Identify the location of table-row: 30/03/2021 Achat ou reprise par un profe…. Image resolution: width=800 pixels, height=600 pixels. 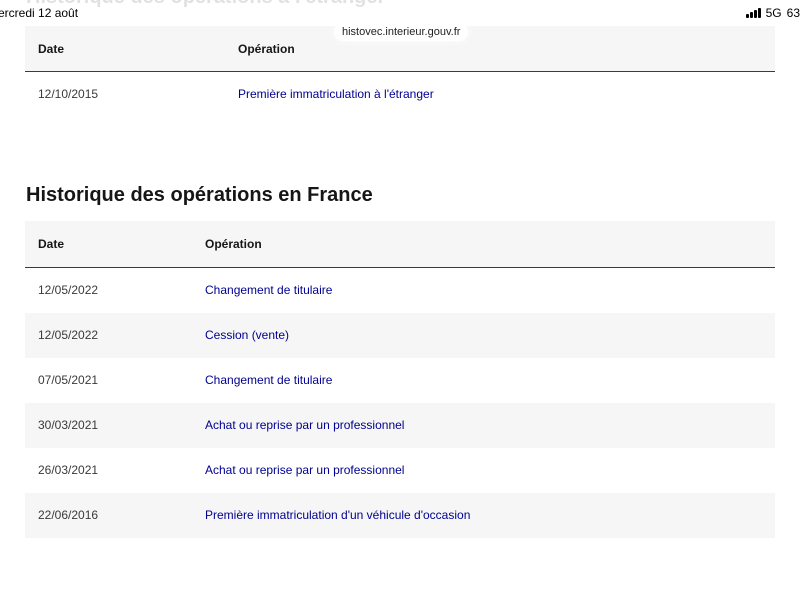
(400, 425).